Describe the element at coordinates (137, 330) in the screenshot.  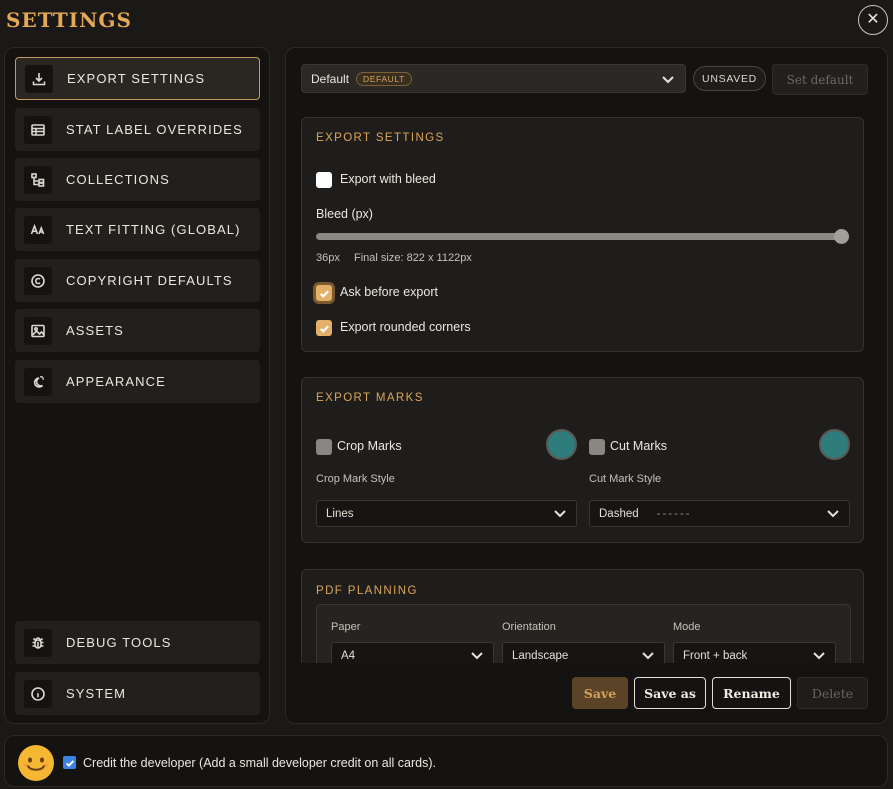
I see `sidebar-item-assets: ASSETS` at that location.